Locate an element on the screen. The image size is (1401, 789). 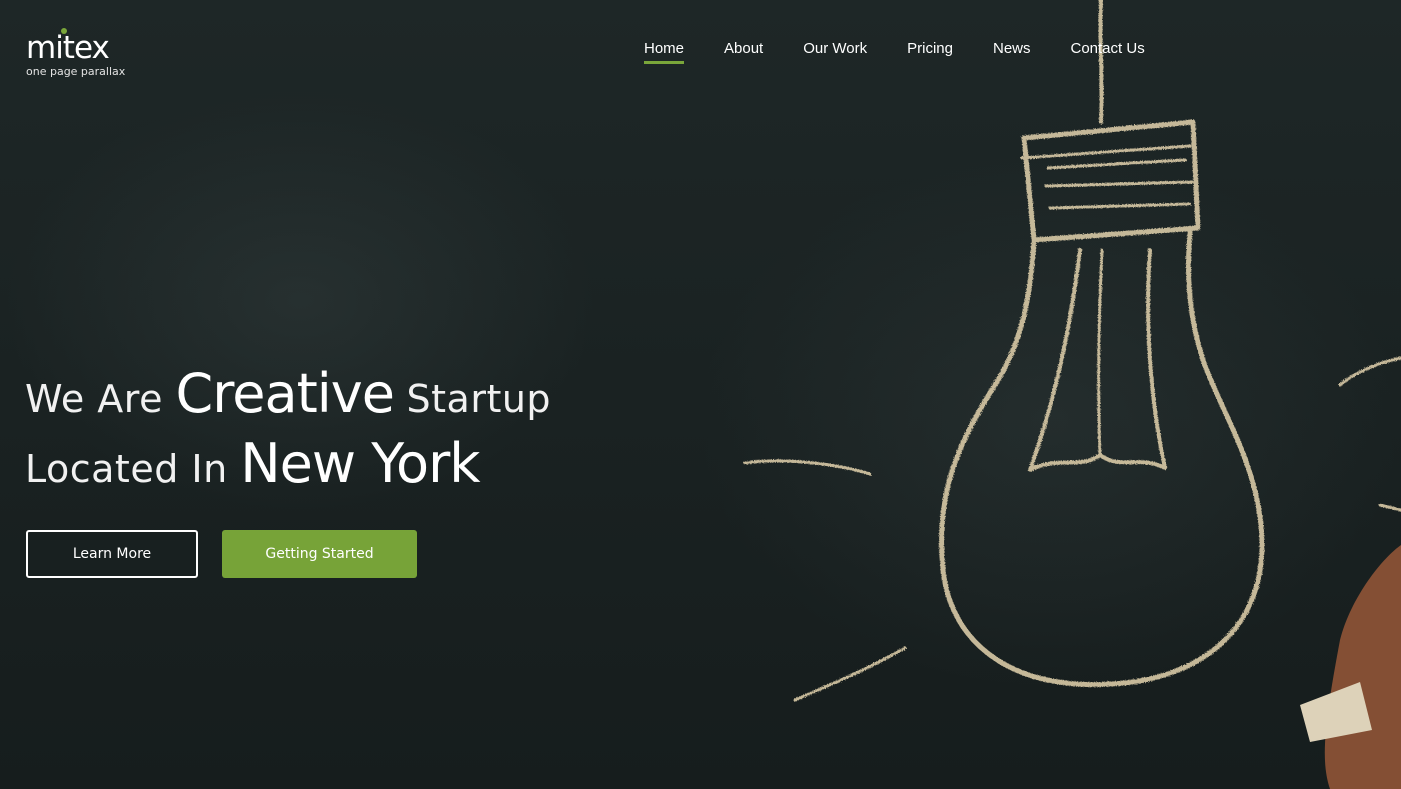
learn-more-button: Learn More is located at coordinates (112, 554).